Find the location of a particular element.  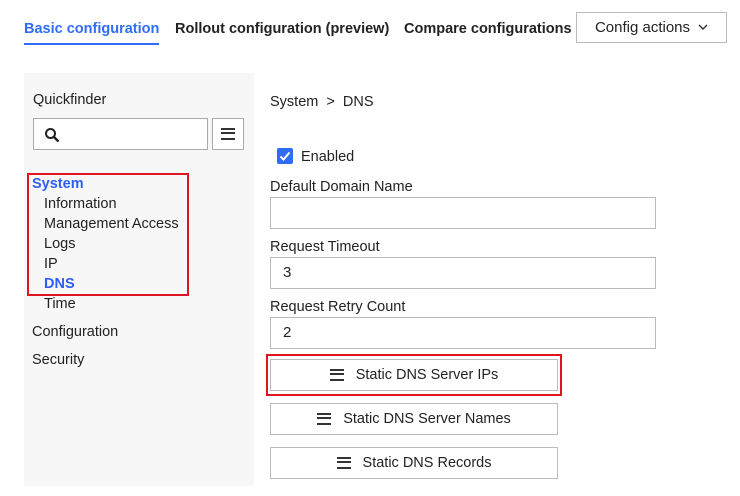

breadcrumb: System > DNS is located at coordinates (322, 102).